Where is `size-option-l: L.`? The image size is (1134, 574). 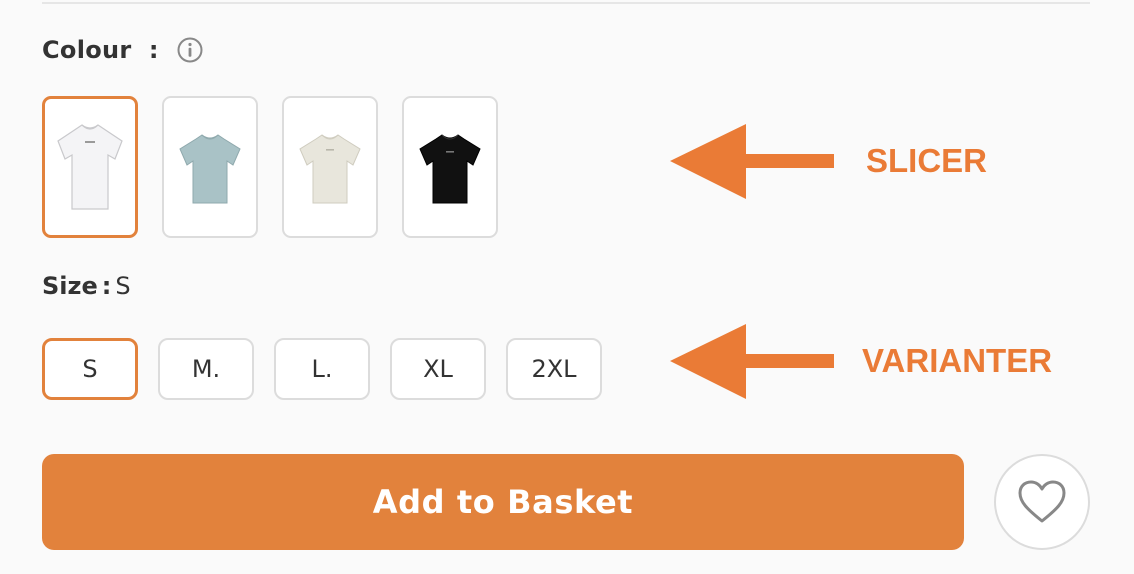 size-option-l: L. is located at coordinates (322, 369).